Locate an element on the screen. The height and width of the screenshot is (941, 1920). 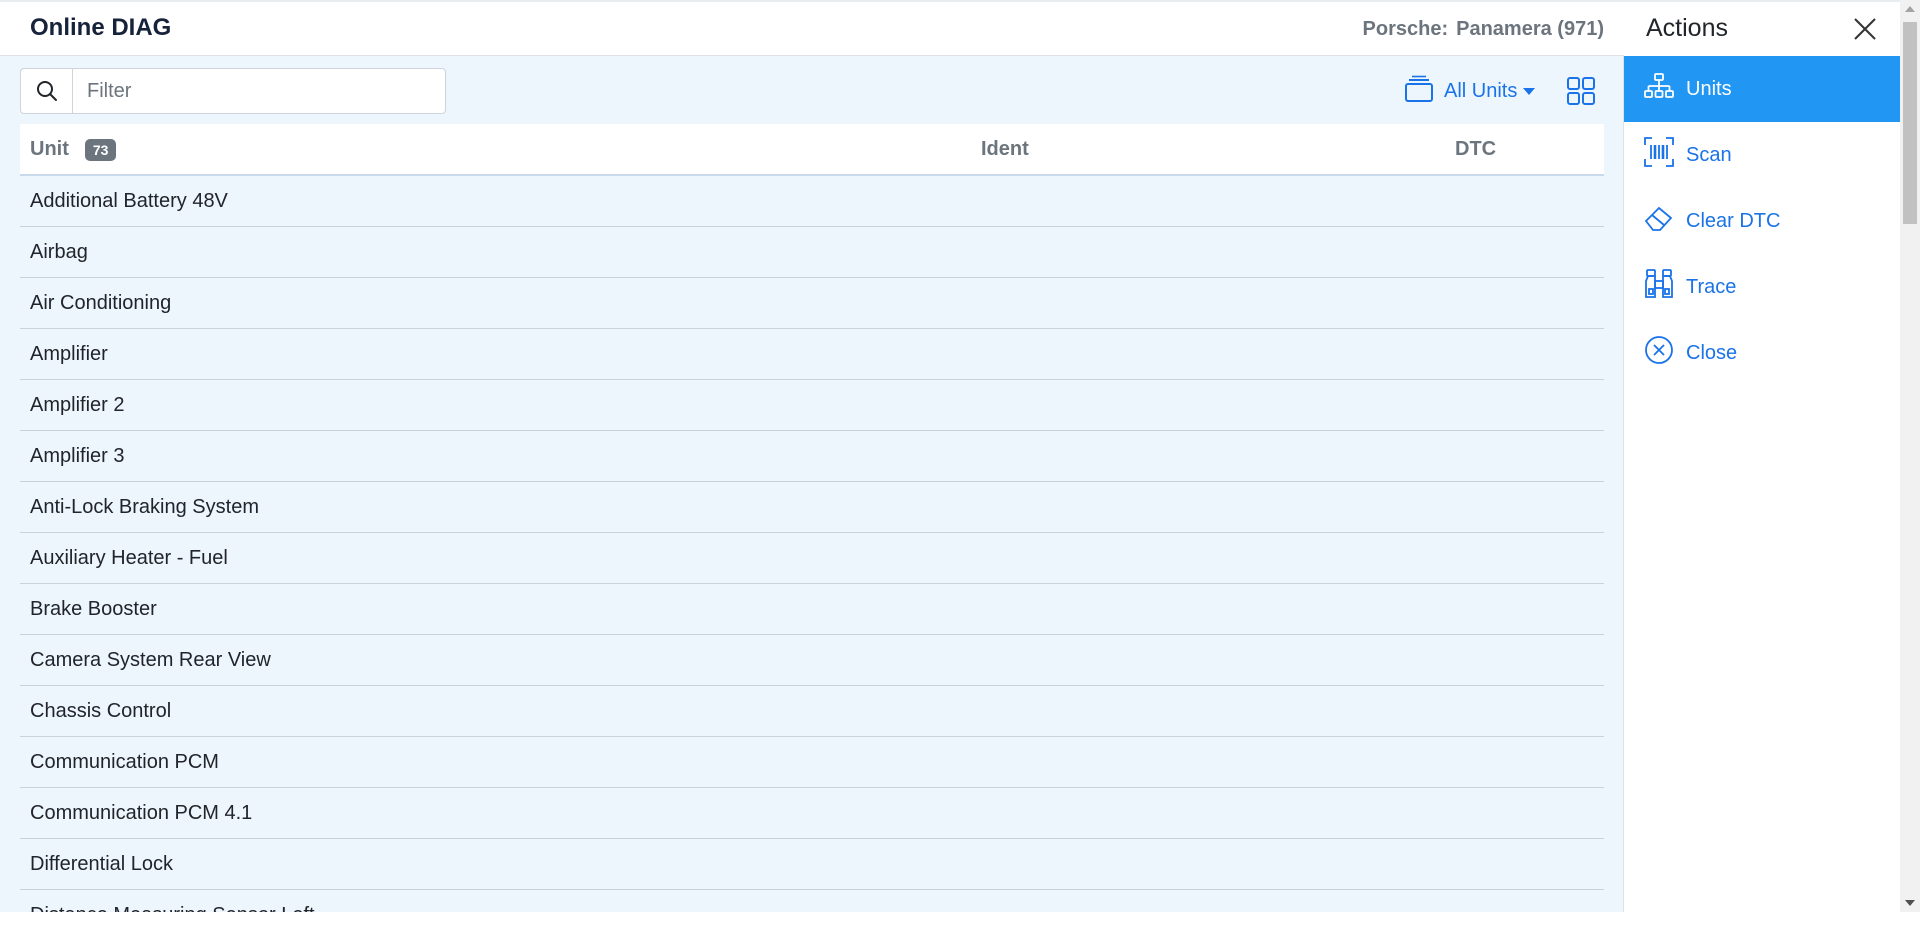
app-header: Online DIAG Porsche: Panamera (971) is located at coordinates (812, 28).